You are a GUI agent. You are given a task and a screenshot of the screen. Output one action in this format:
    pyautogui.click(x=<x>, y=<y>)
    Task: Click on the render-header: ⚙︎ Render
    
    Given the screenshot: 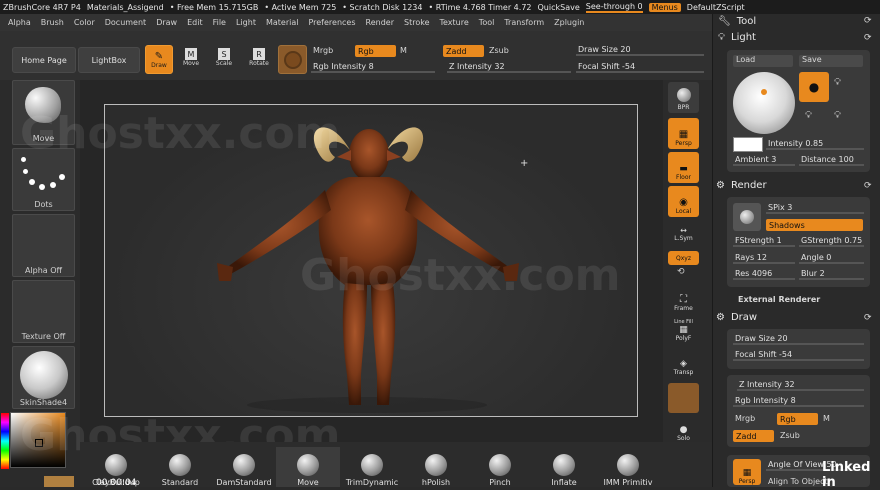 What is the action you would take?
    pyautogui.click(x=741, y=185)
    